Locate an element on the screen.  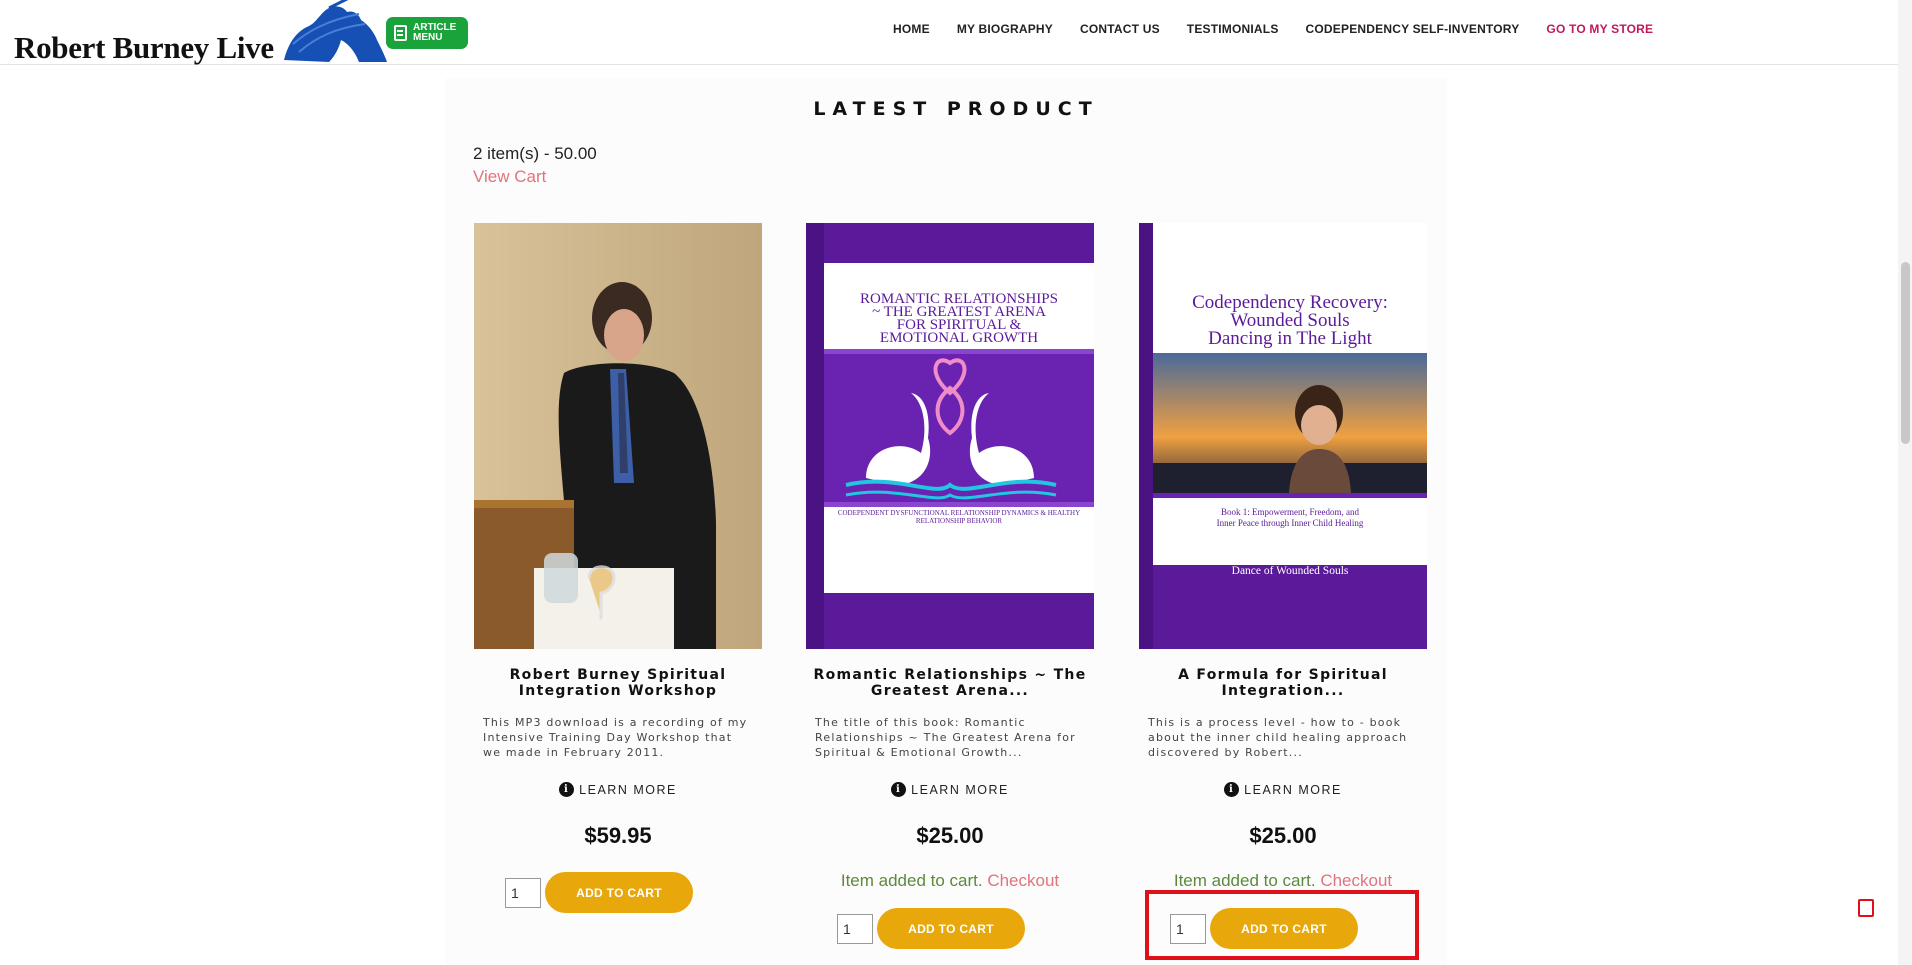
site-logo: Robert Burney Live is located at coordinates (200, 32).